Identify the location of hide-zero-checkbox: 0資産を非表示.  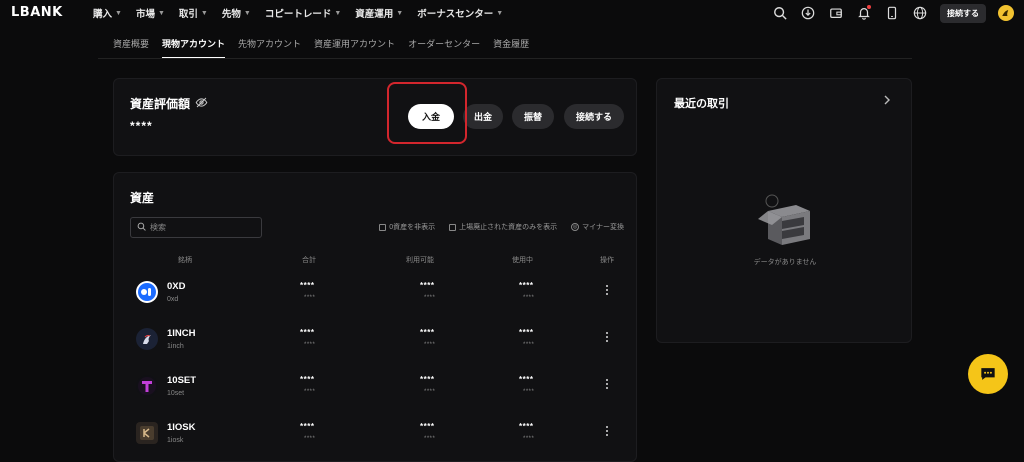
(407, 227).